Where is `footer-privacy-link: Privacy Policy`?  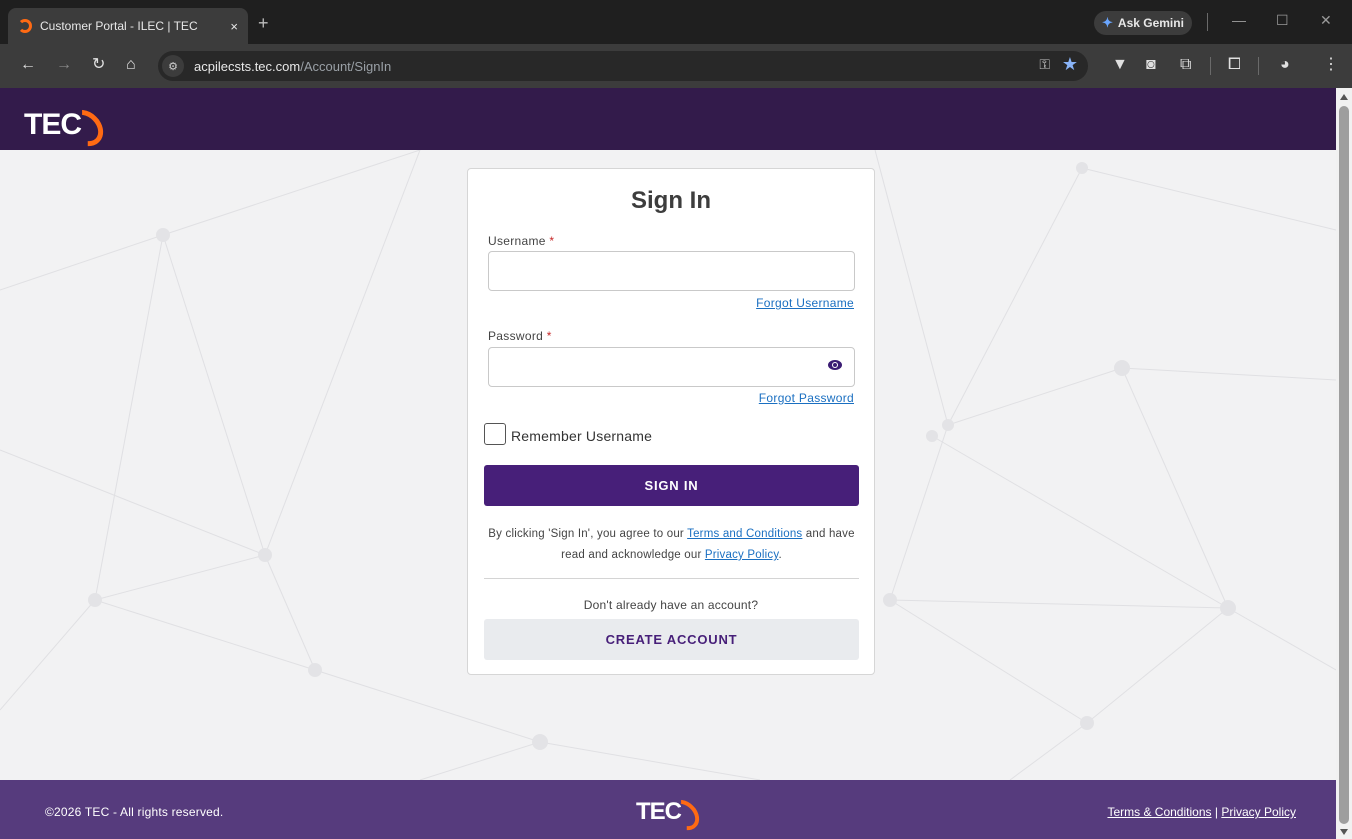
footer-privacy-link: Privacy Policy is located at coordinates (1258, 812).